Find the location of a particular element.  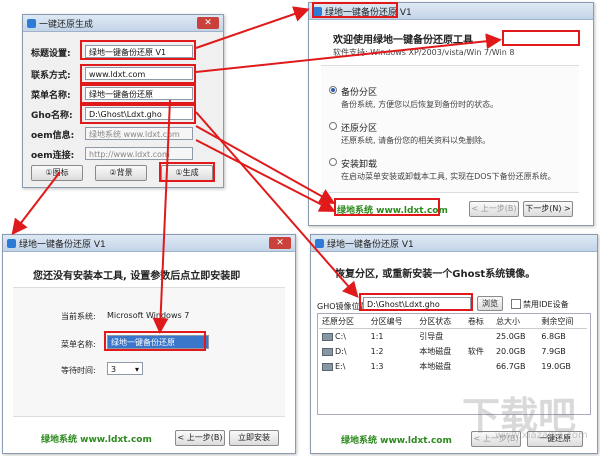

arrow-contact is located at coordinates (348, 53).